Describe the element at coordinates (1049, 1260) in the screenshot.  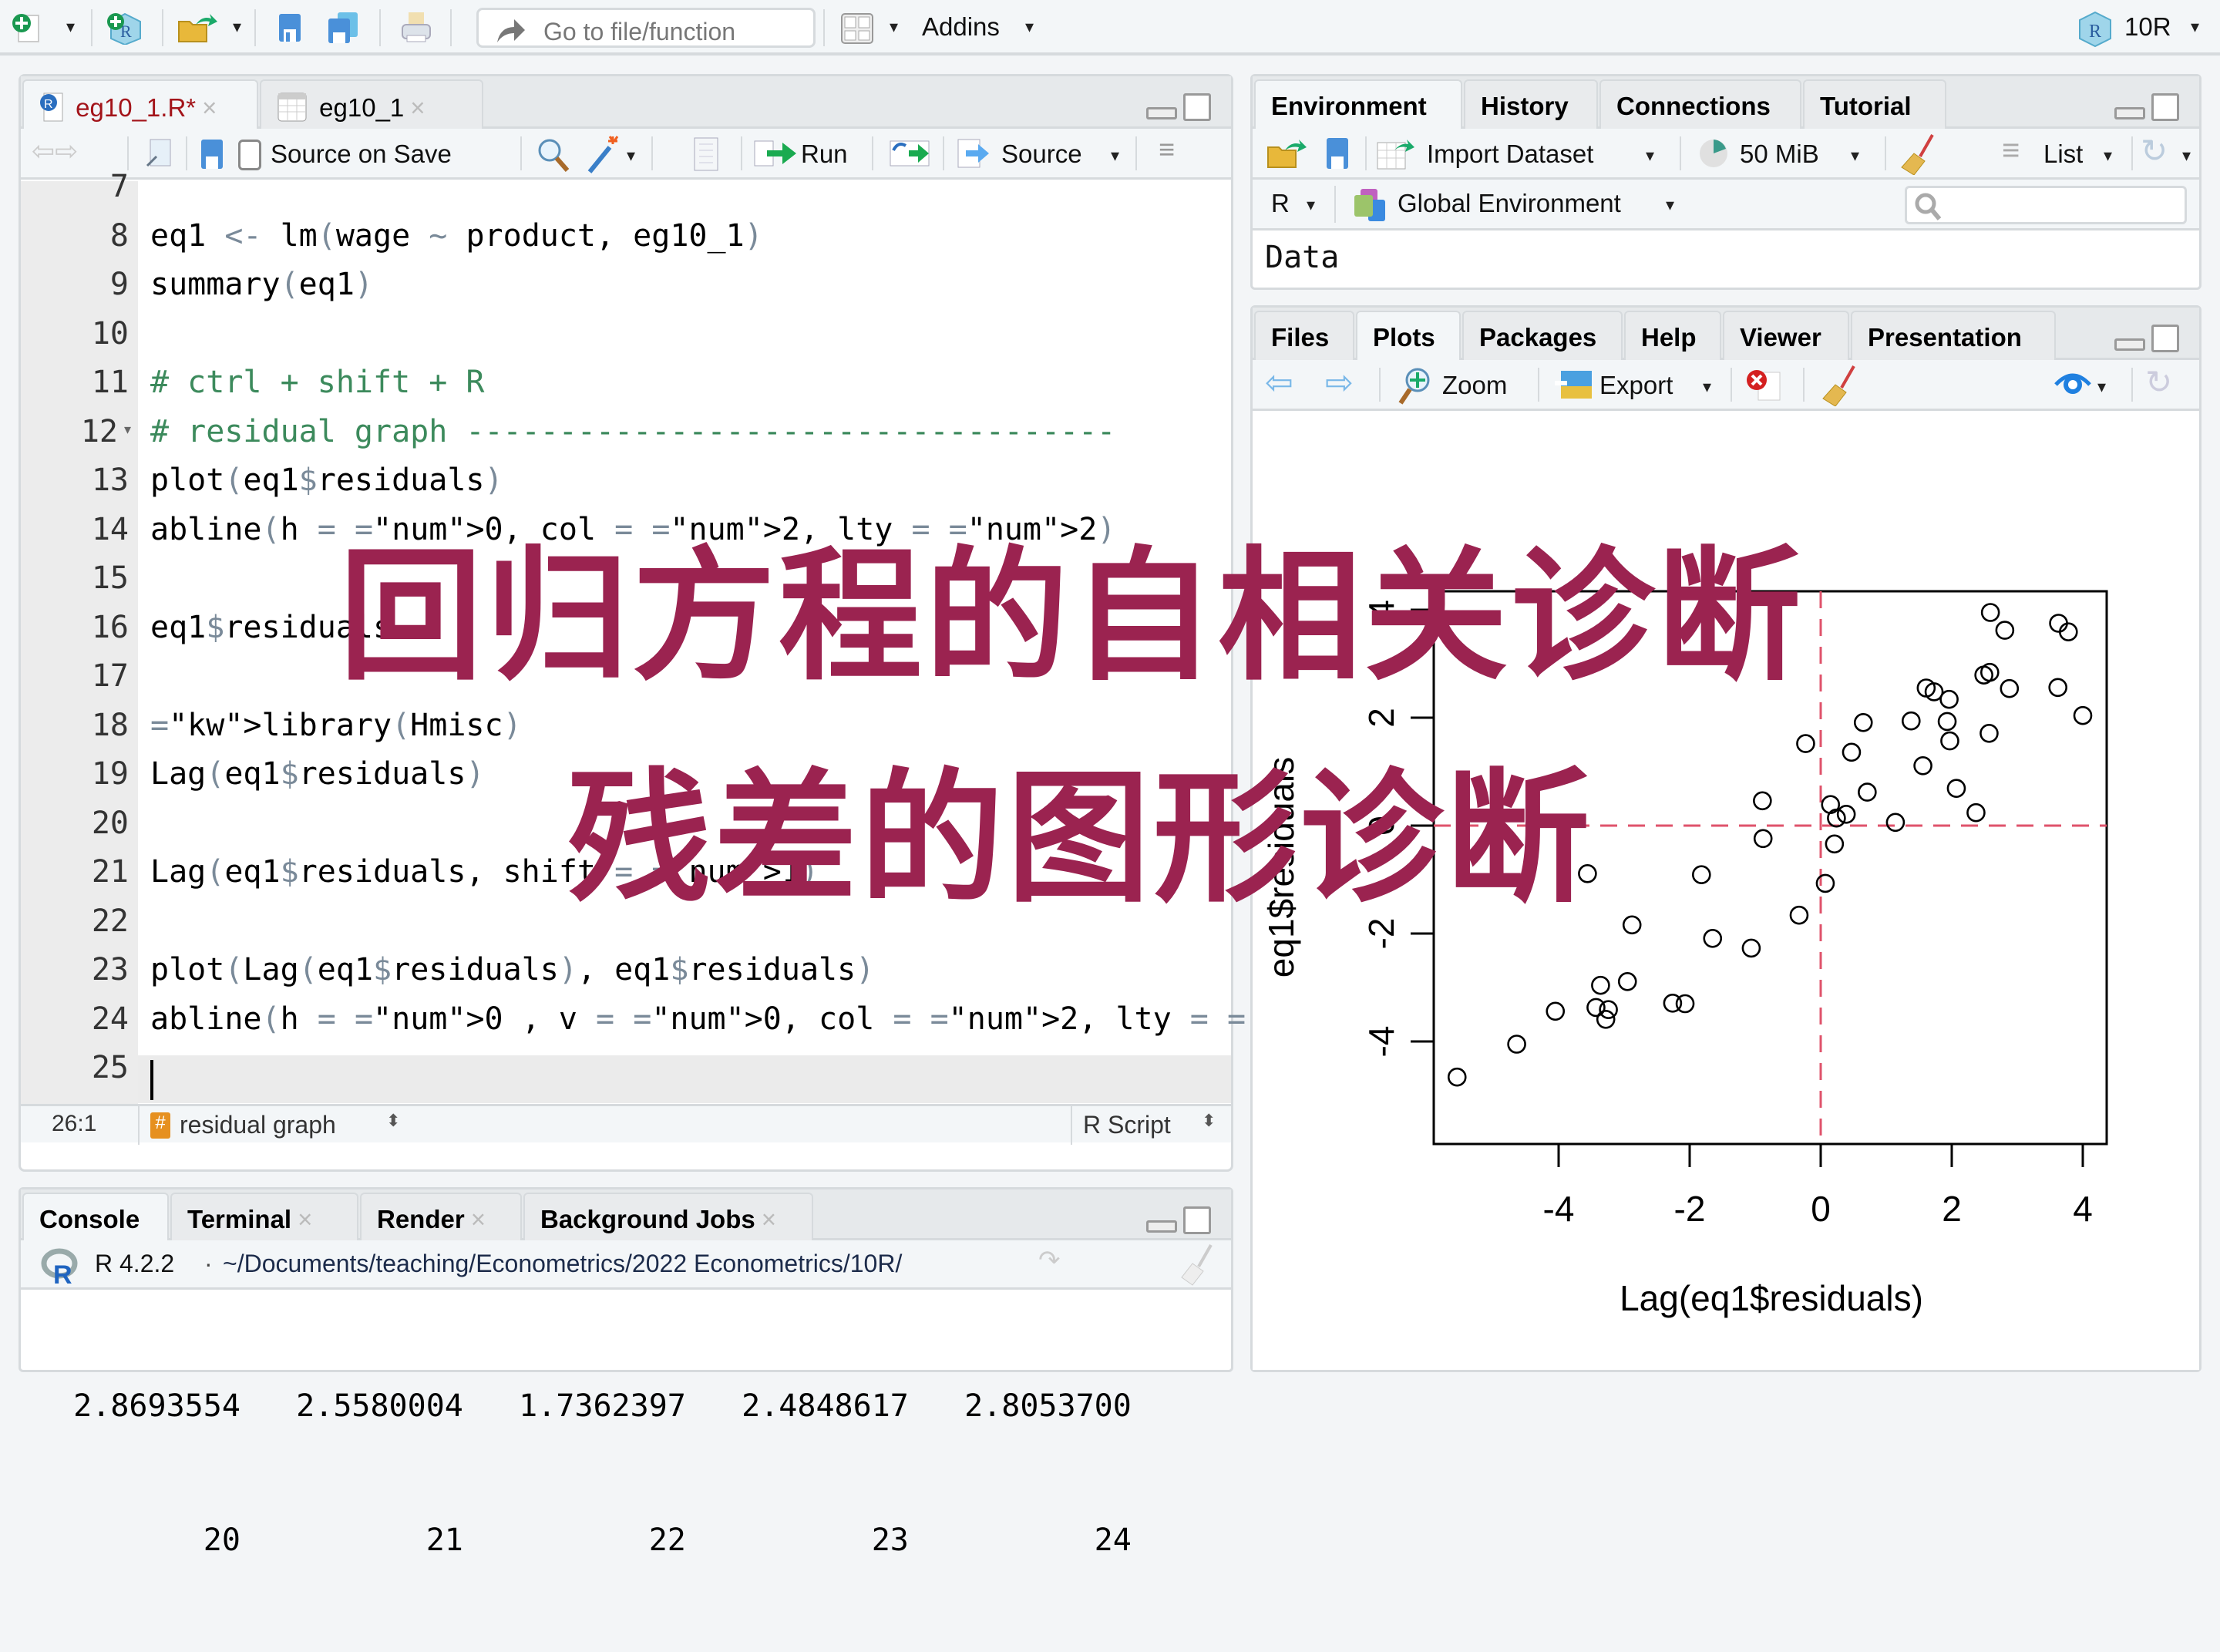
I see `go-to-directory-icon: ↷` at that location.